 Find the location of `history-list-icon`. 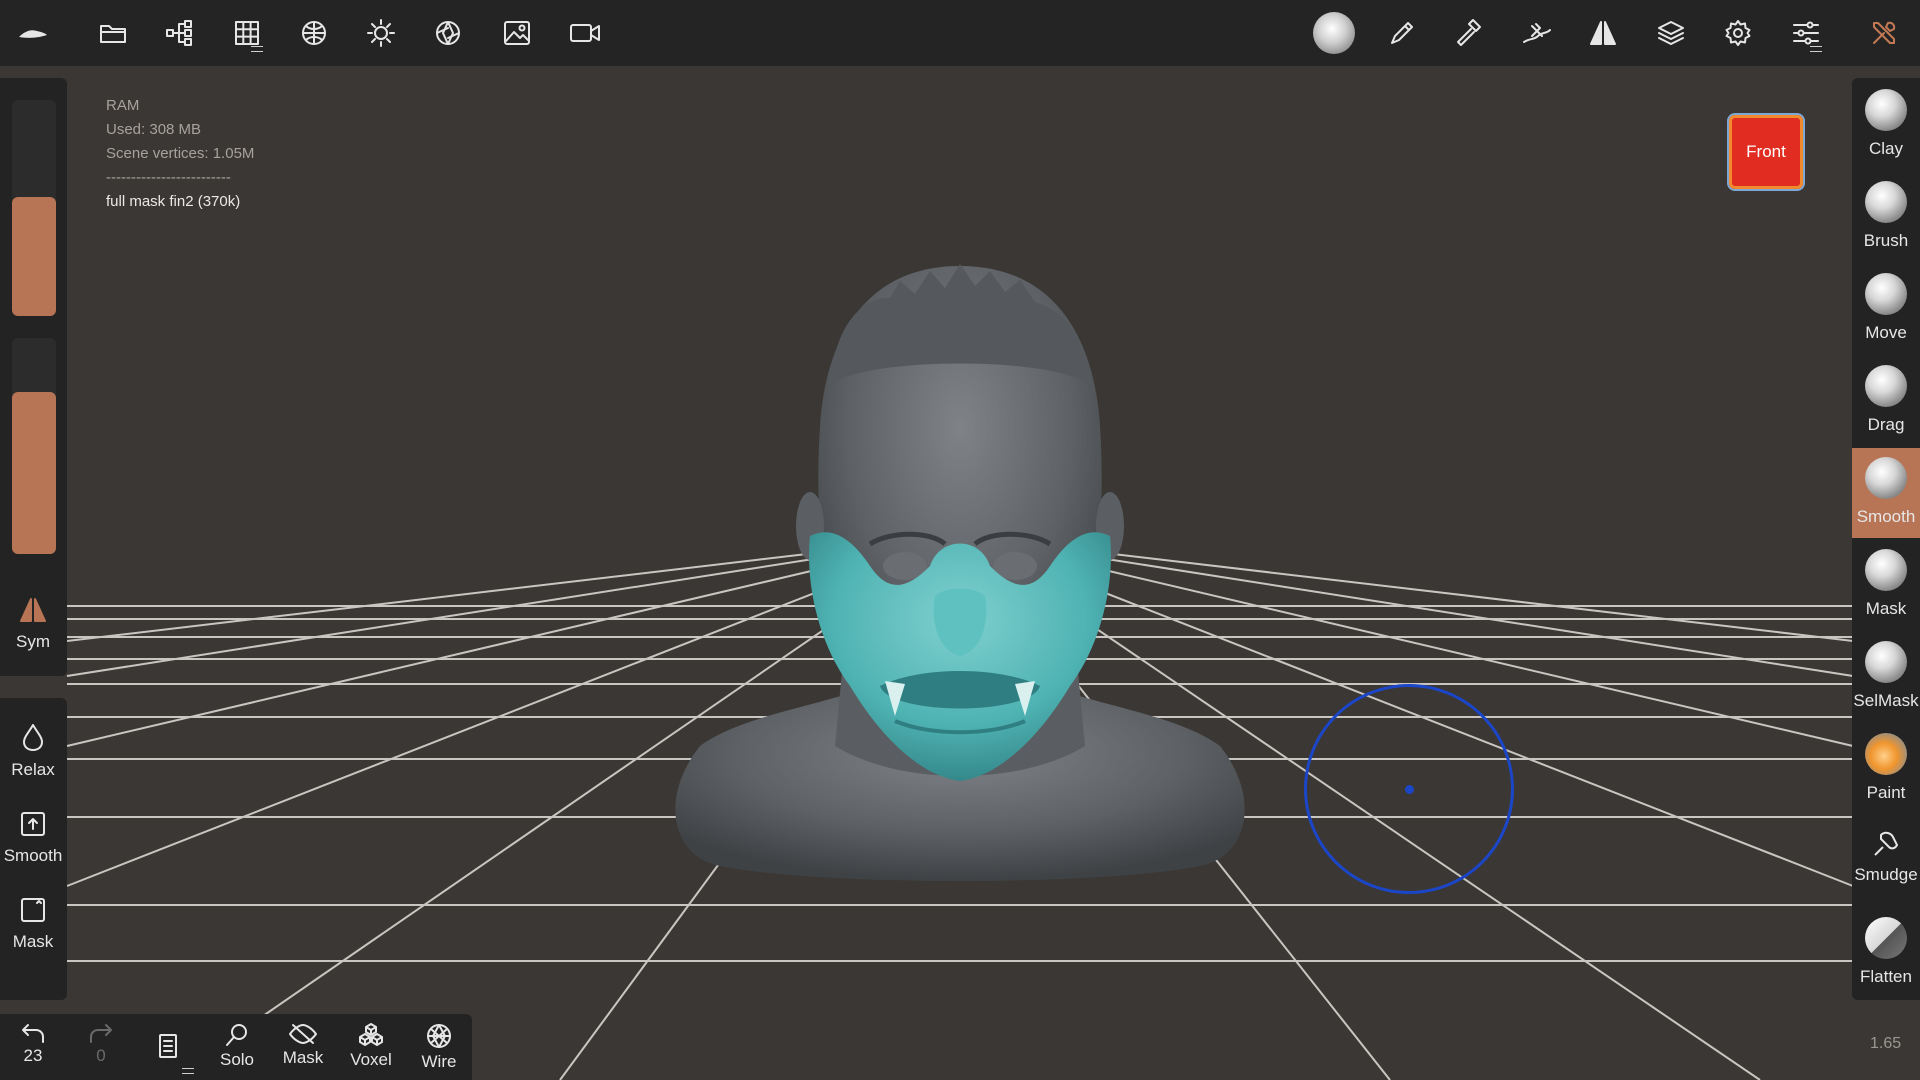

history-list-icon is located at coordinates (168, 1046).